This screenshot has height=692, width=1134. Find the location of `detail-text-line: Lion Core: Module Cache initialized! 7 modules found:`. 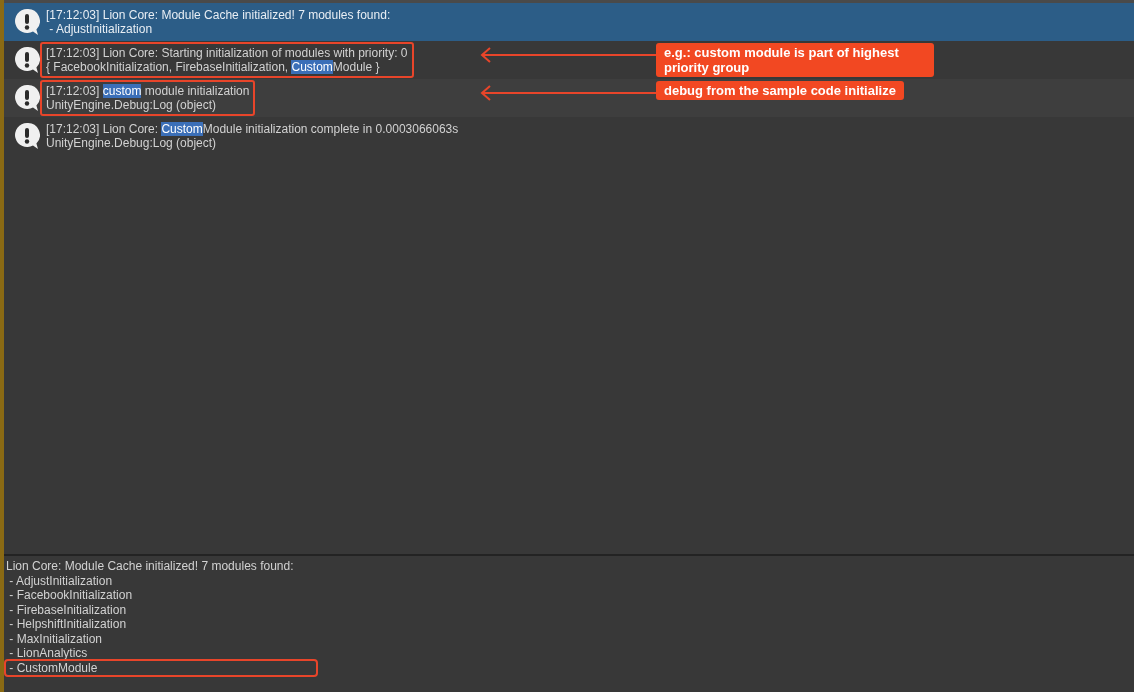

detail-text-line: Lion Core: Module Cache initialized! 7 modules found: is located at coordinates (150, 566).